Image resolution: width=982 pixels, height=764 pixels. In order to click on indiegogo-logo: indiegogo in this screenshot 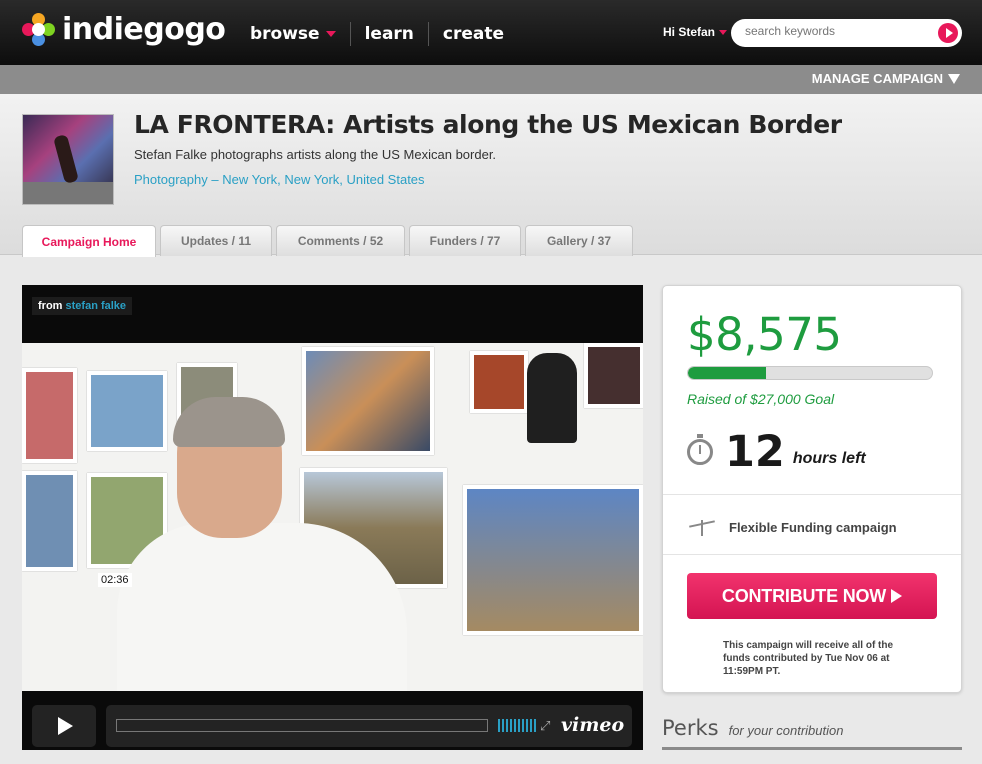, I will do `click(124, 29)`.